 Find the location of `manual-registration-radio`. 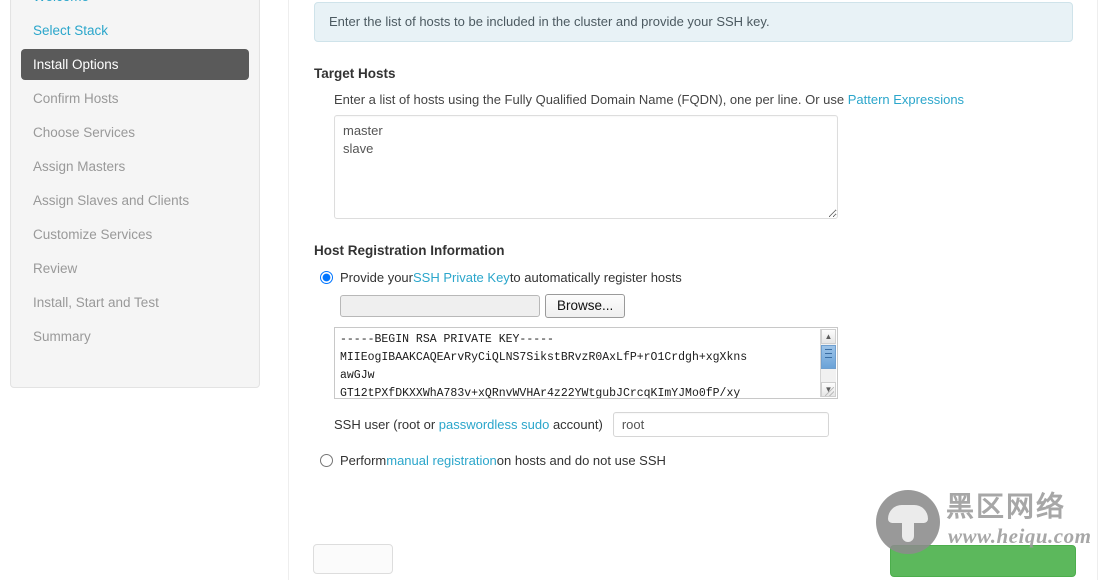

manual-registration-radio is located at coordinates (326, 460).